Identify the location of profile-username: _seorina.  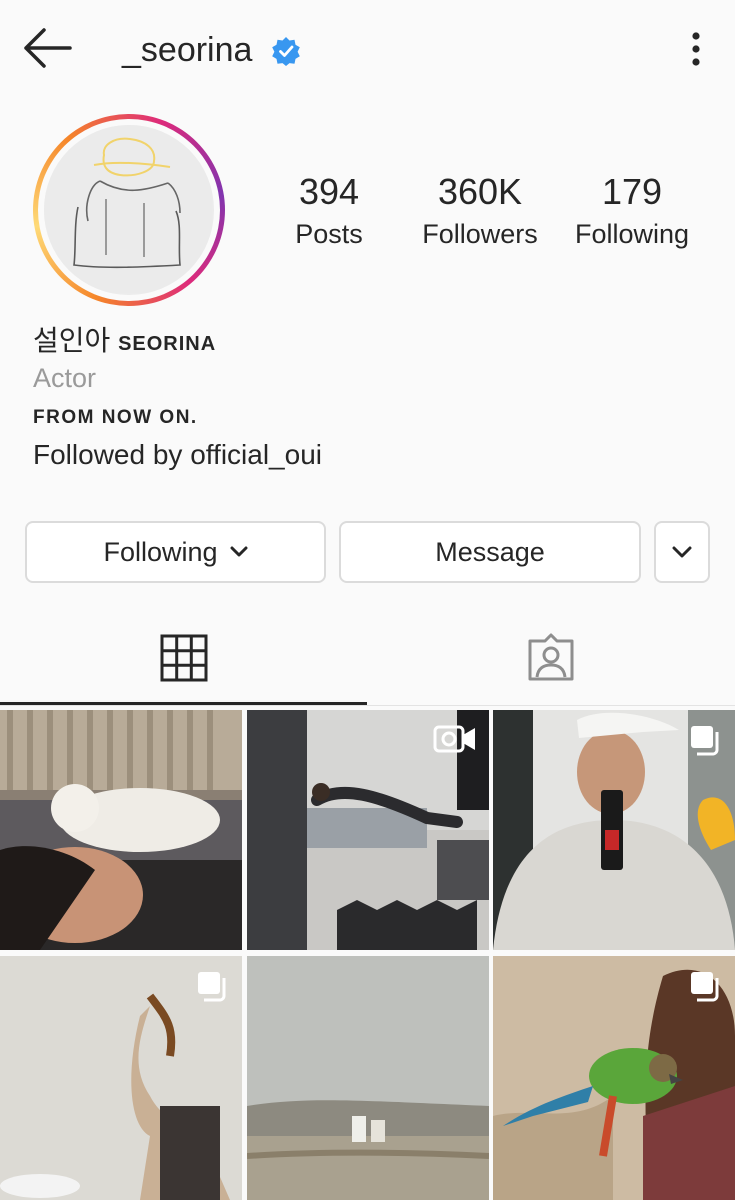
(187, 50).